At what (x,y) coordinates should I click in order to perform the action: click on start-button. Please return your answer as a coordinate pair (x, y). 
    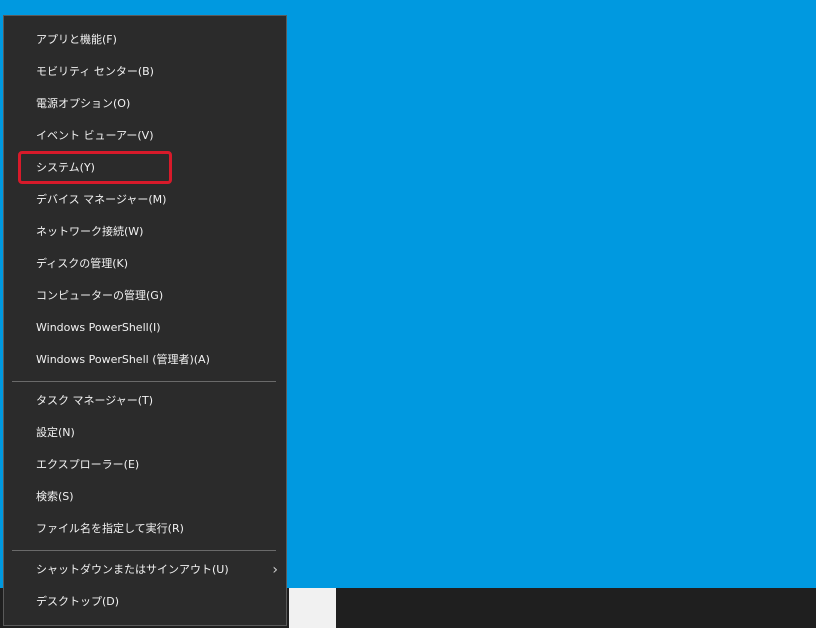
    Looking at the image, I should click on (312, 608).